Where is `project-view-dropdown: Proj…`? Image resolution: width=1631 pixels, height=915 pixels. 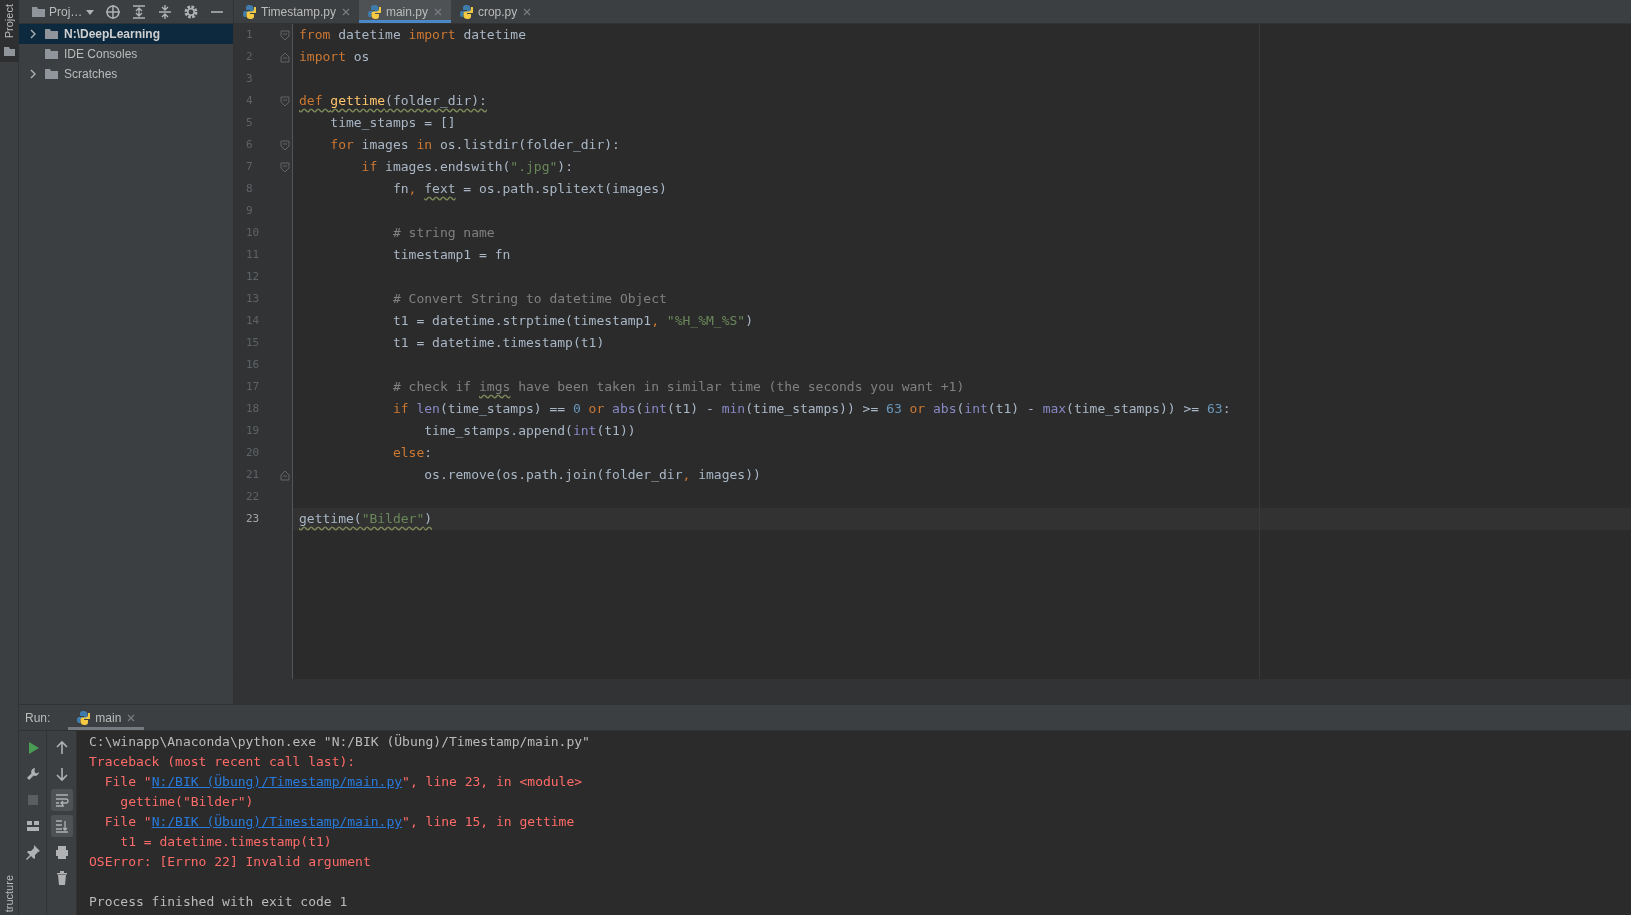 project-view-dropdown: Proj… is located at coordinates (63, 11).